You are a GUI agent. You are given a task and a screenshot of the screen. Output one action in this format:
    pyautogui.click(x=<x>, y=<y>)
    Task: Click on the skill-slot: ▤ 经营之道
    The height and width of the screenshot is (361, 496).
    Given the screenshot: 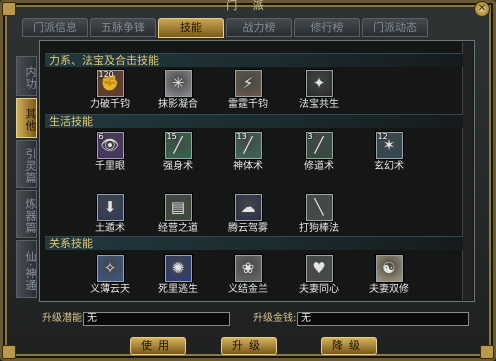 What is the action you would take?
    pyautogui.click(x=178, y=214)
    